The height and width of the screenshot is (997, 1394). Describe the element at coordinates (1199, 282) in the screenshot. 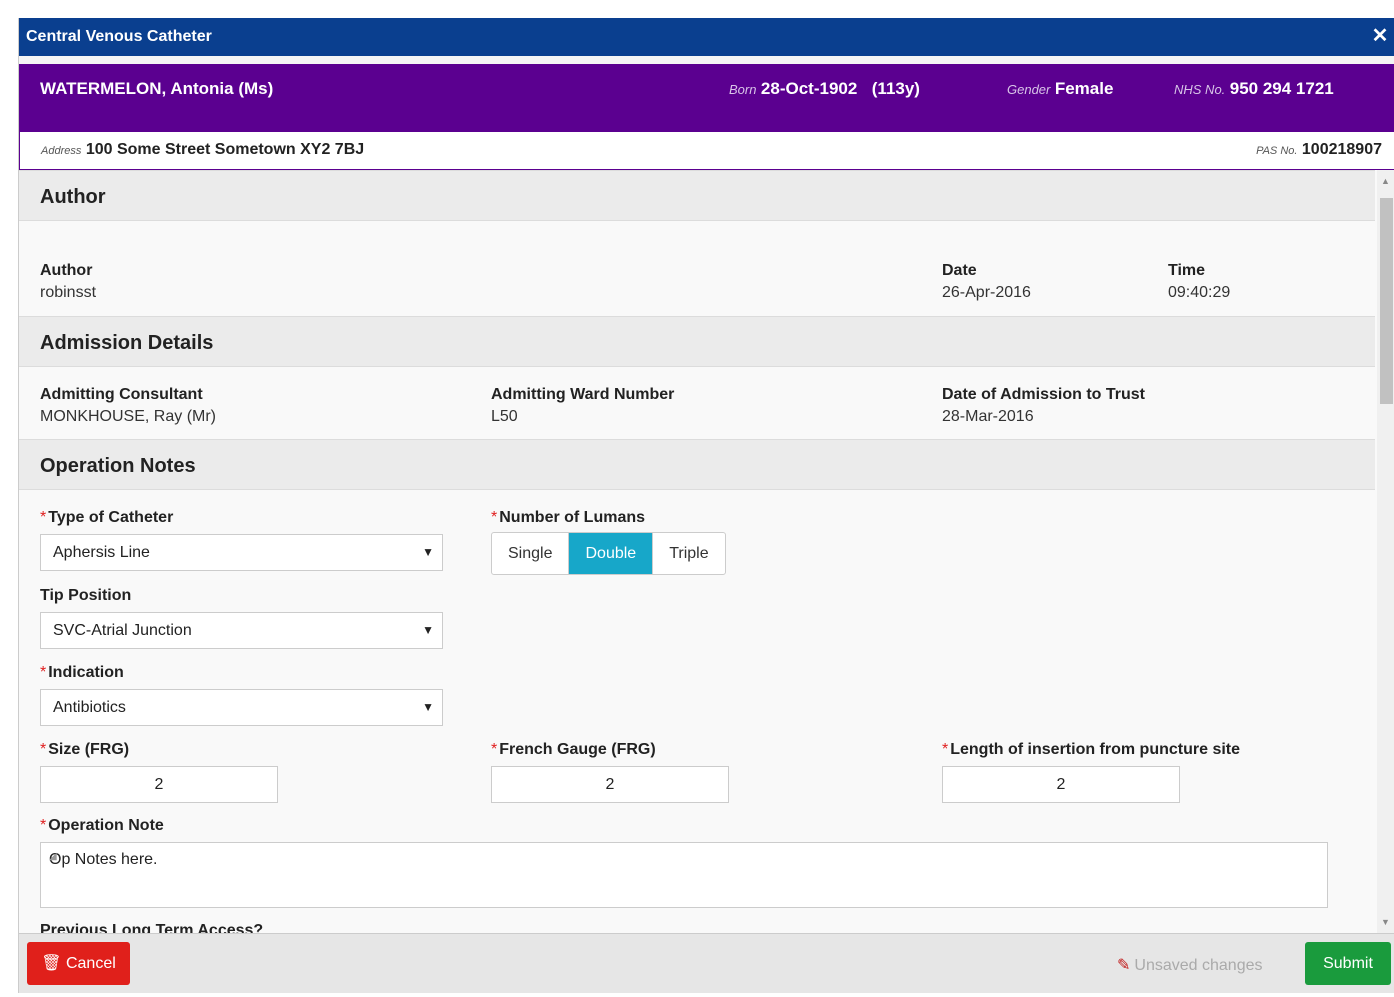

I see `time-field: Time 09:40:29` at that location.